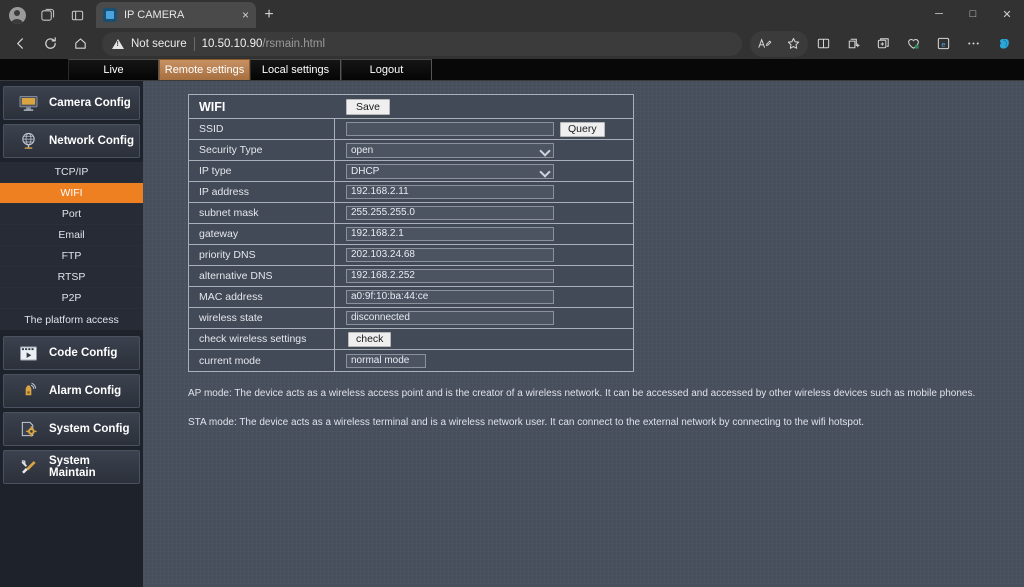  I want to click on tab-groups-icon, so click(883, 44).